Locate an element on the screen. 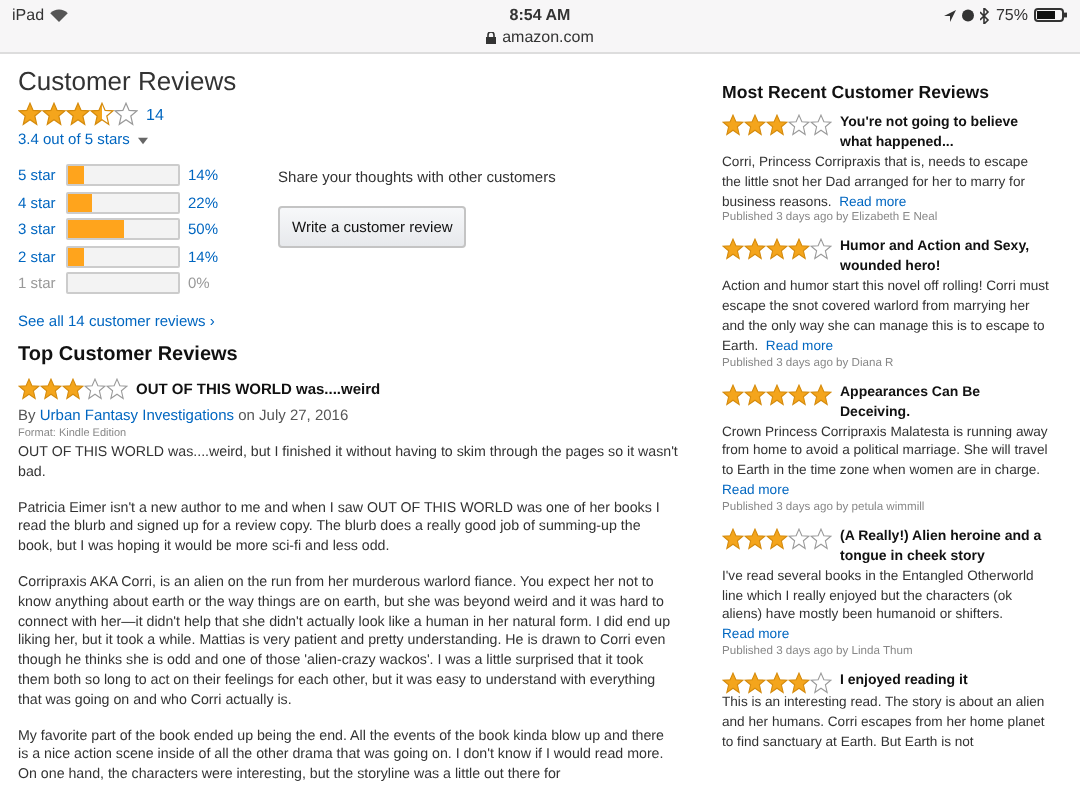 The height and width of the screenshot is (810, 1080). review-count-link: 14 is located at coordinates (155, 114).